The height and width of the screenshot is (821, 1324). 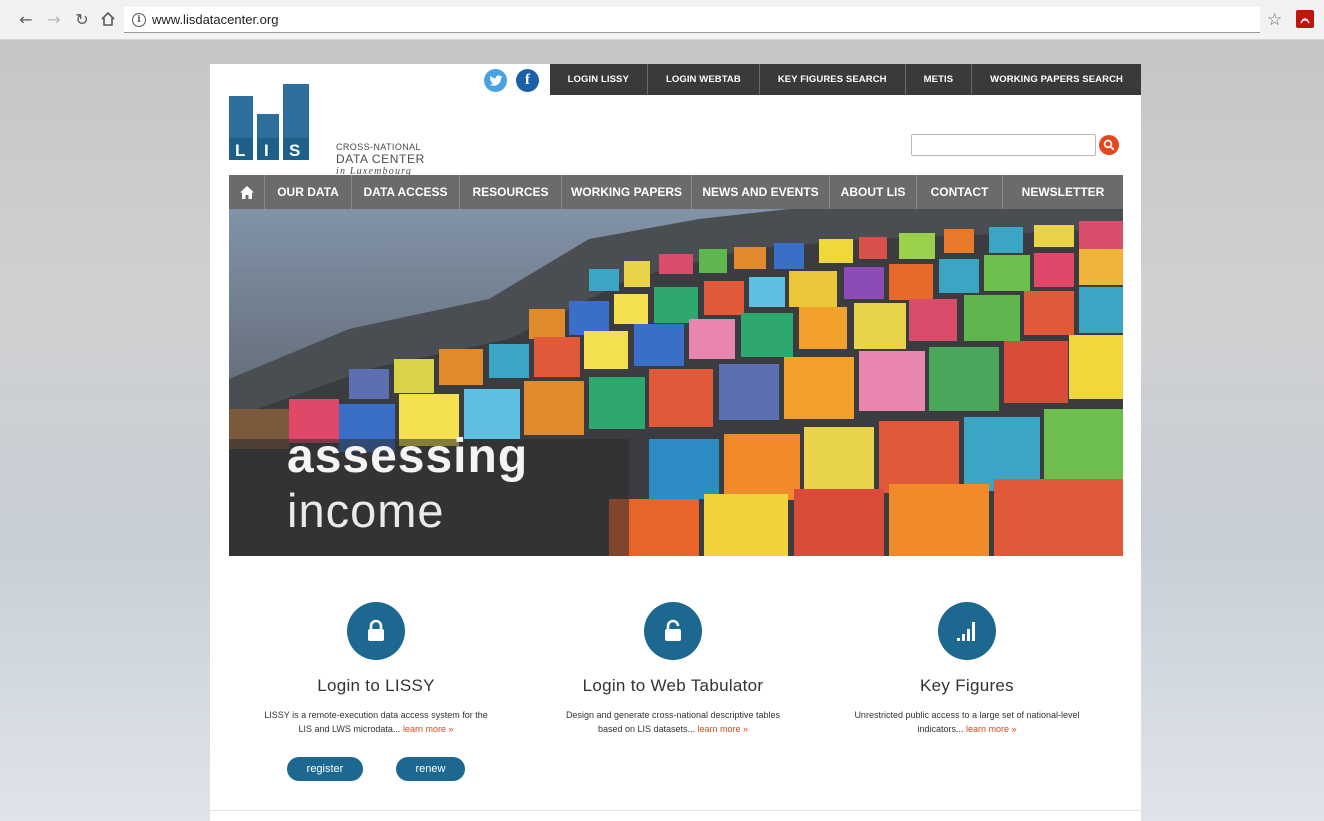 I want to click on divider, so click(x=675, y=810).